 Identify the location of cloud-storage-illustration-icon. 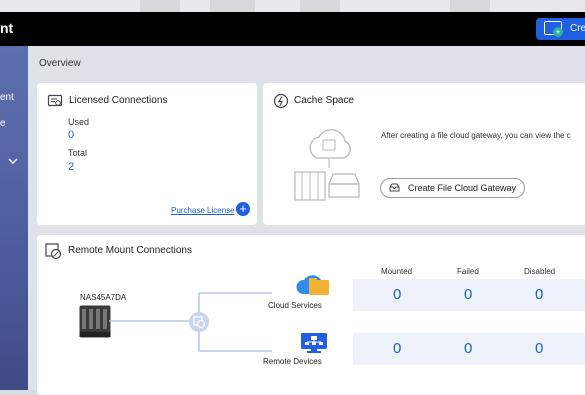
(329, 168).